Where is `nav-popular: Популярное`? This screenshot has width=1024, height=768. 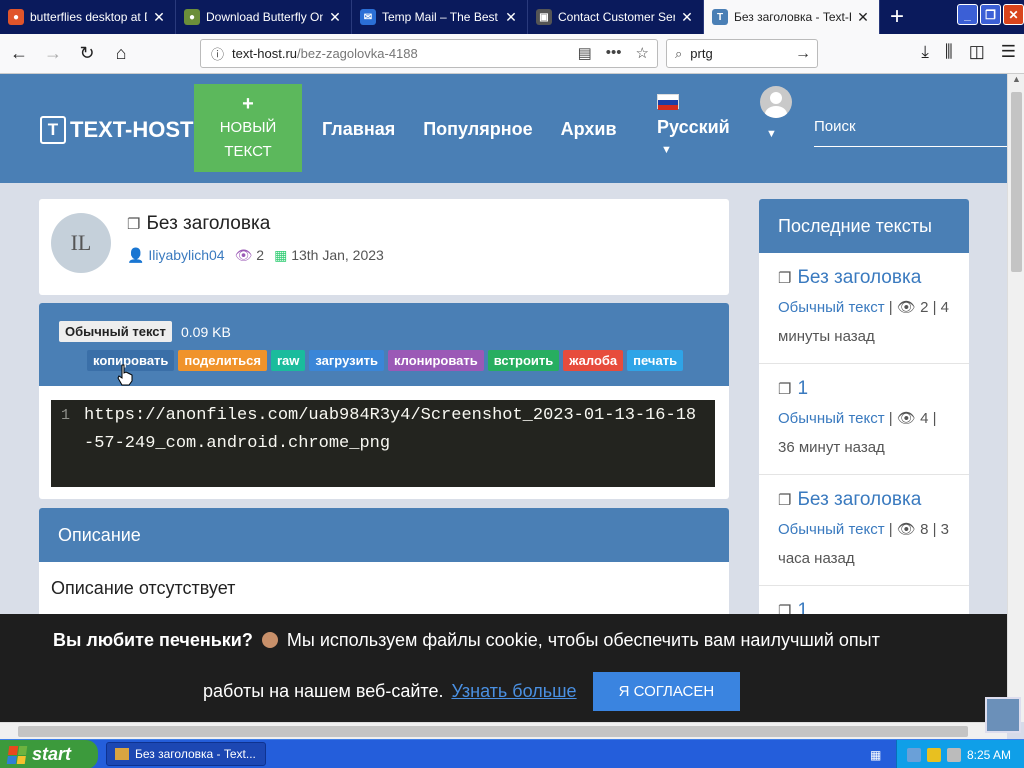 nav-popular: Популярное is located at coordinates (477, 129).